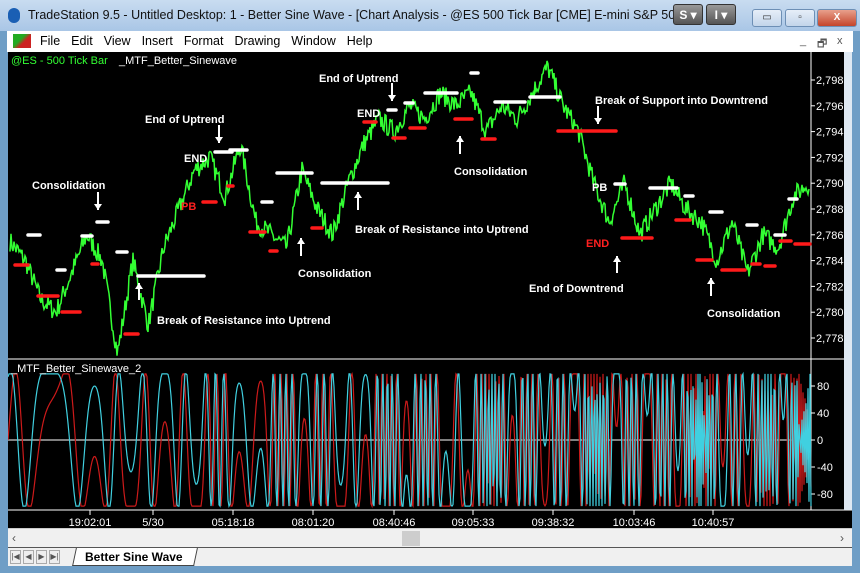 The image size is (860, 573). What do you see at coordinates (313, 39) in the screenshot?
I see `menu-window: Window` at bounding box center [313, 39].